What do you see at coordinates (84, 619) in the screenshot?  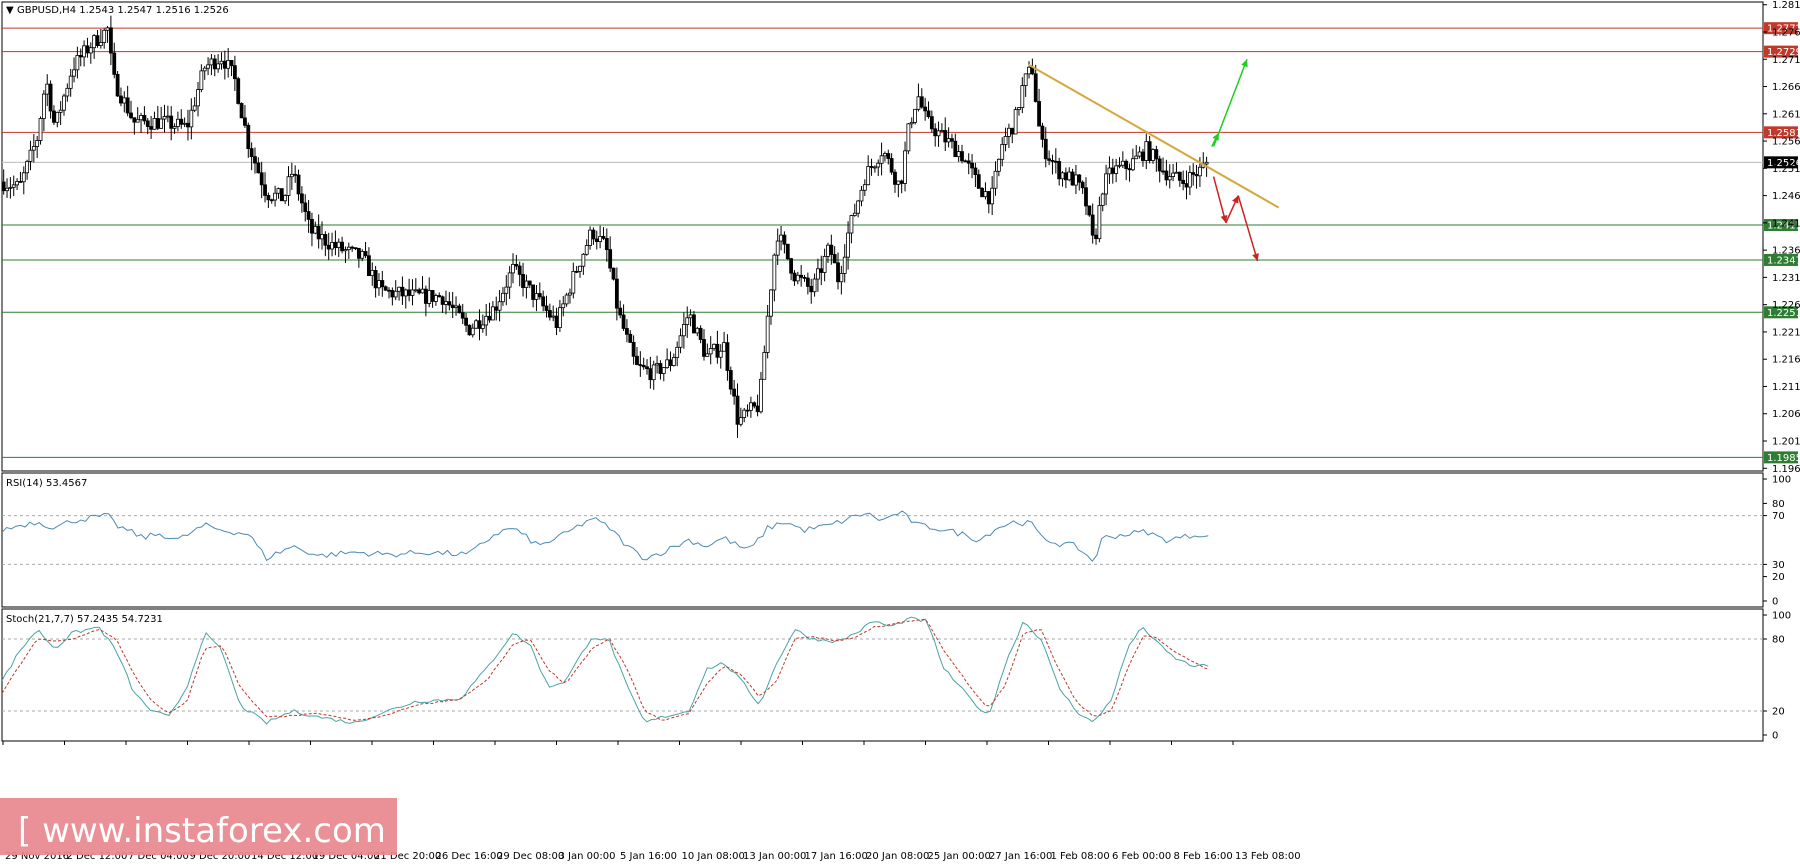 I see `stoch-label: Stoch(21,7,7) 57.2435 54.7231` at bounding box center [84, 619].